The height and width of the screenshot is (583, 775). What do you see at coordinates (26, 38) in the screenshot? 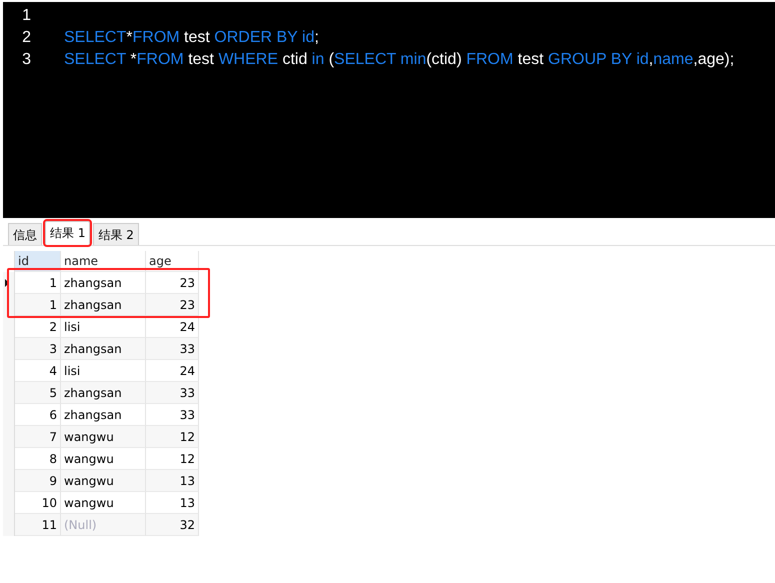
I see `line-number: 2` at bounding box center [26, 38].